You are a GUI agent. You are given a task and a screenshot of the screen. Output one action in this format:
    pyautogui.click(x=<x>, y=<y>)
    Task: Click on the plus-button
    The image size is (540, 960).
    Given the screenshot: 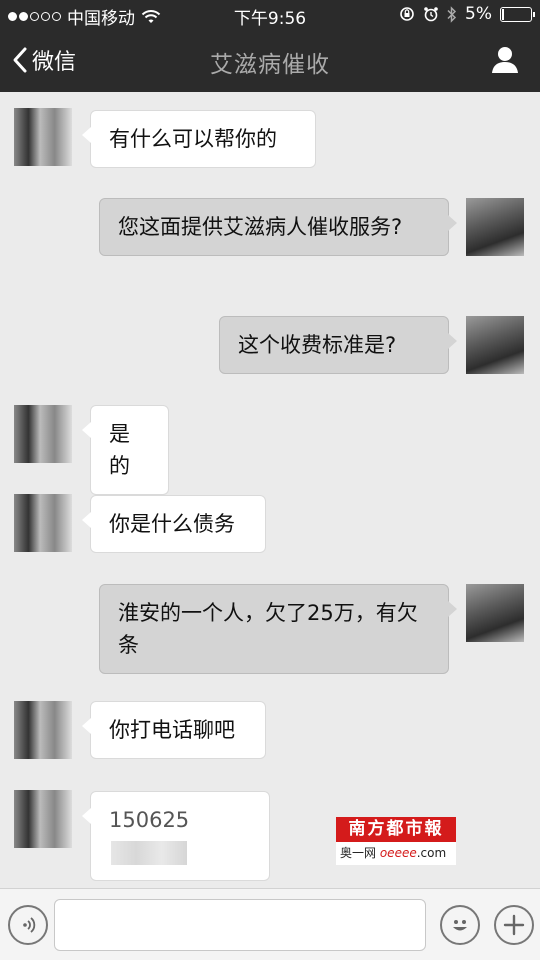 What is the action you would take?
    pyautogui.click(x=514, y=925)
    